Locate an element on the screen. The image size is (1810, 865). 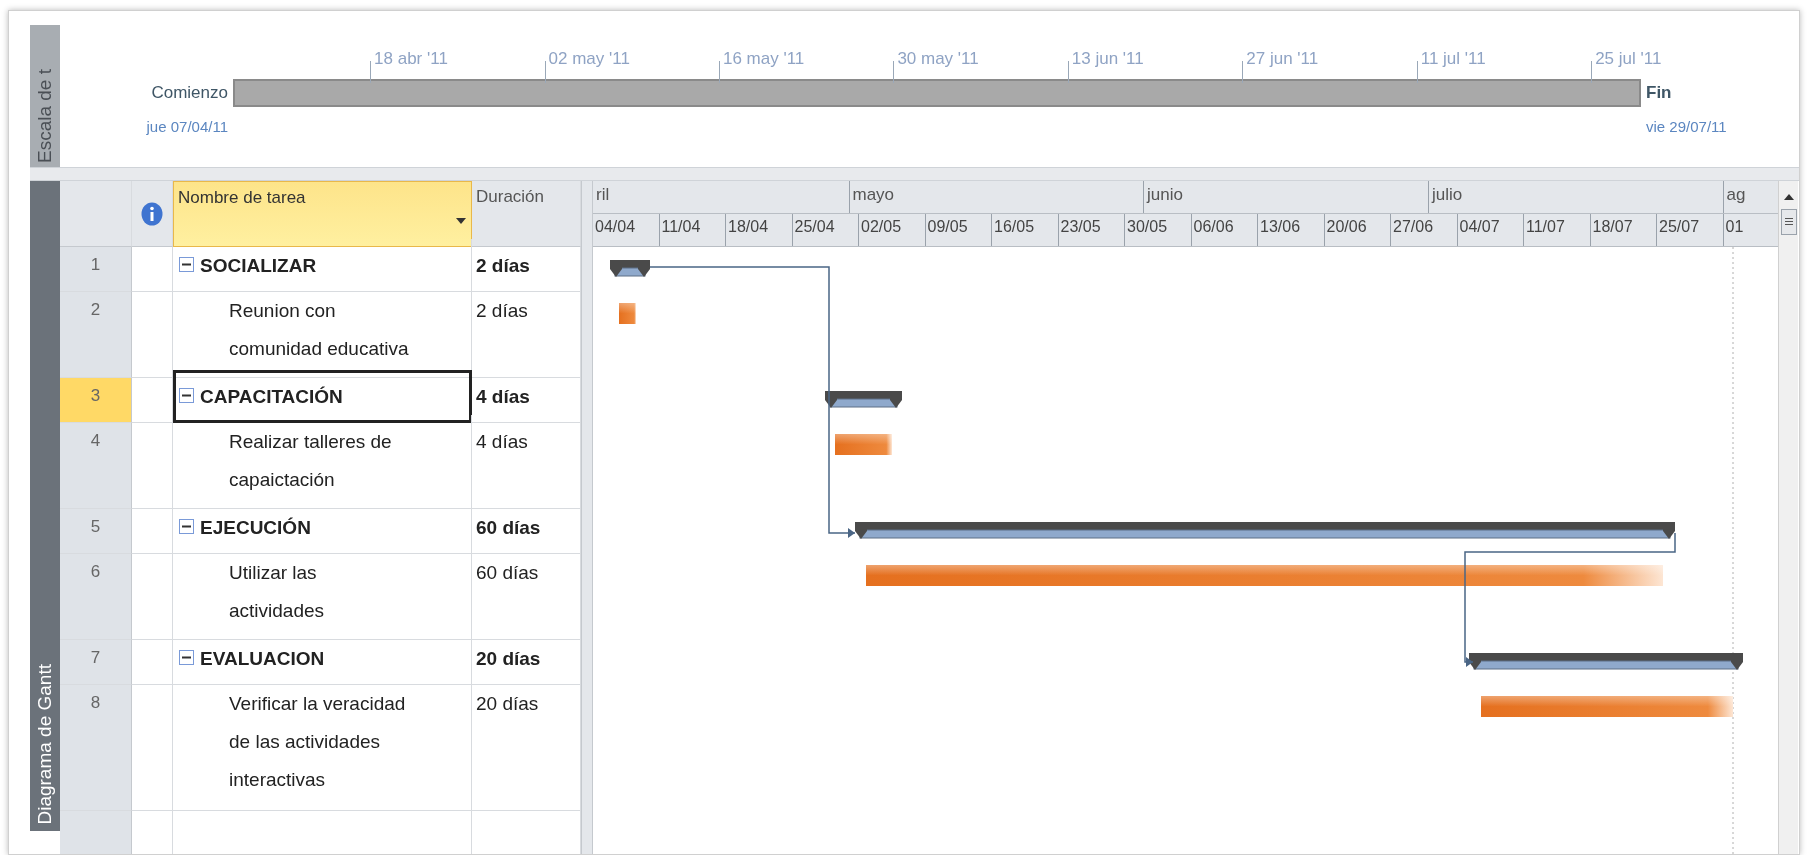
finish-date: vie 29/07/11 is located at coordinates (1687, 126).